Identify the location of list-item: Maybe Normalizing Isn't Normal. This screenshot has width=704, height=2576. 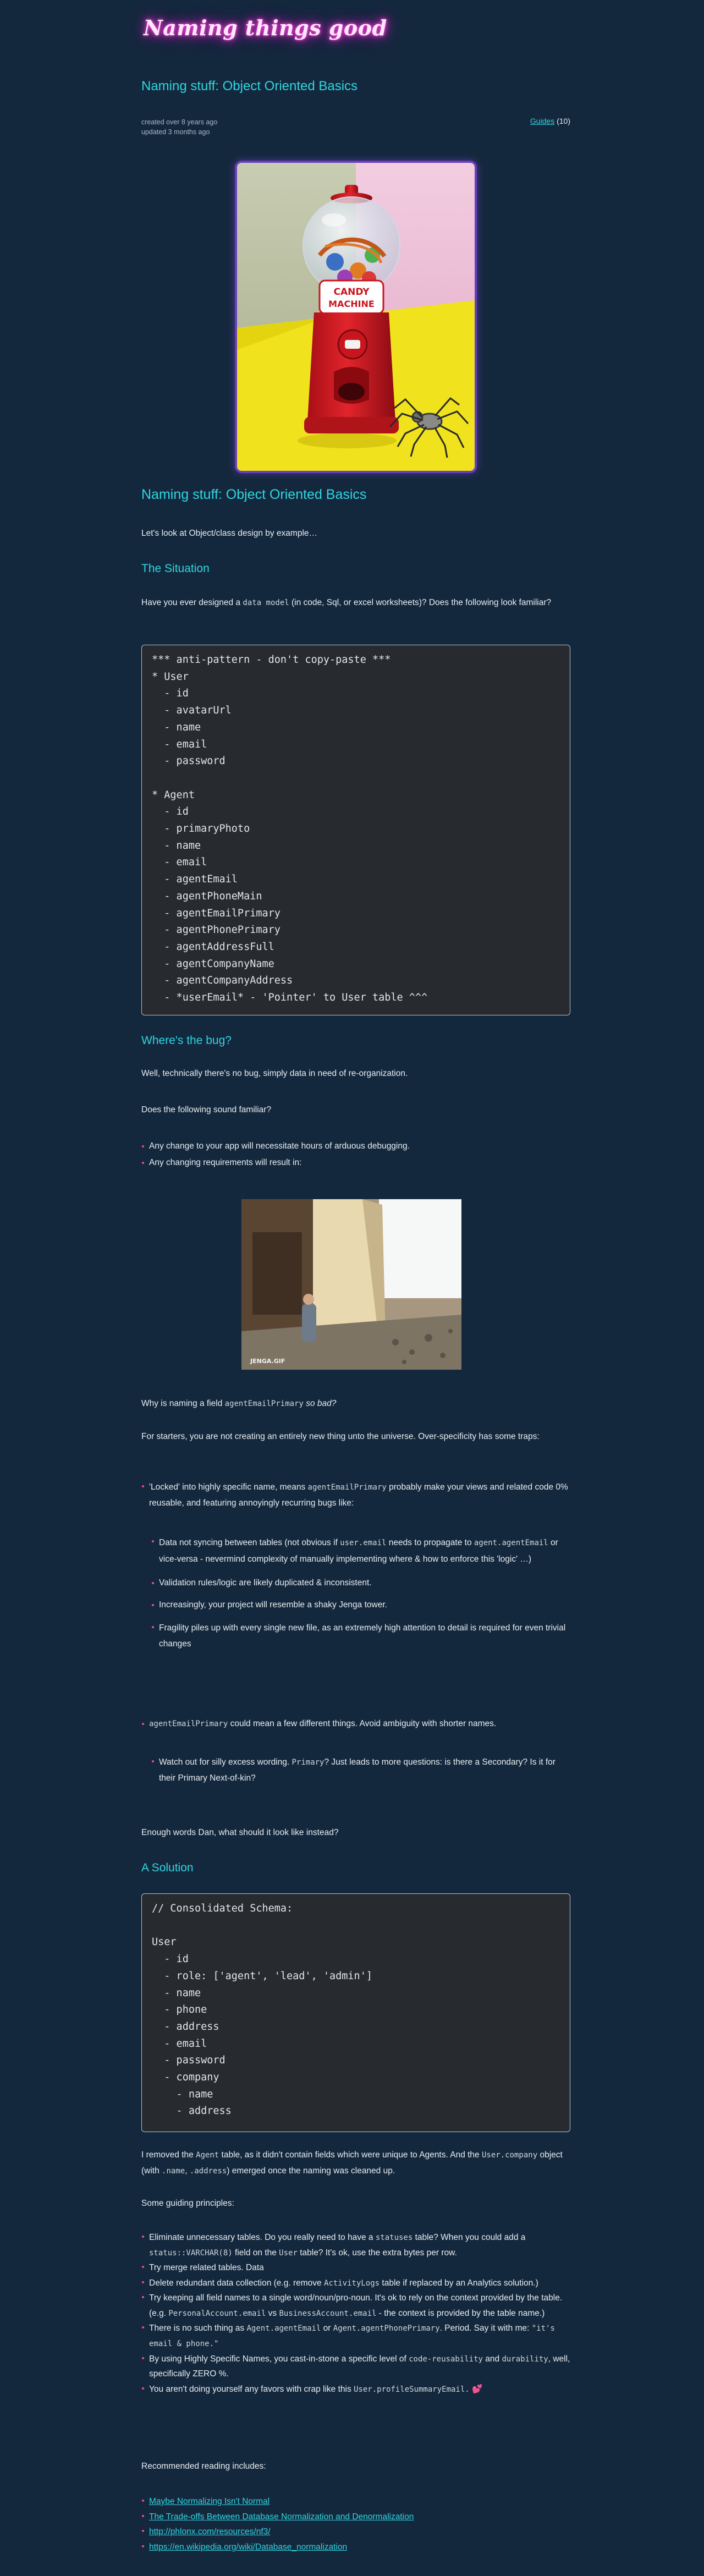
(356, 2501).